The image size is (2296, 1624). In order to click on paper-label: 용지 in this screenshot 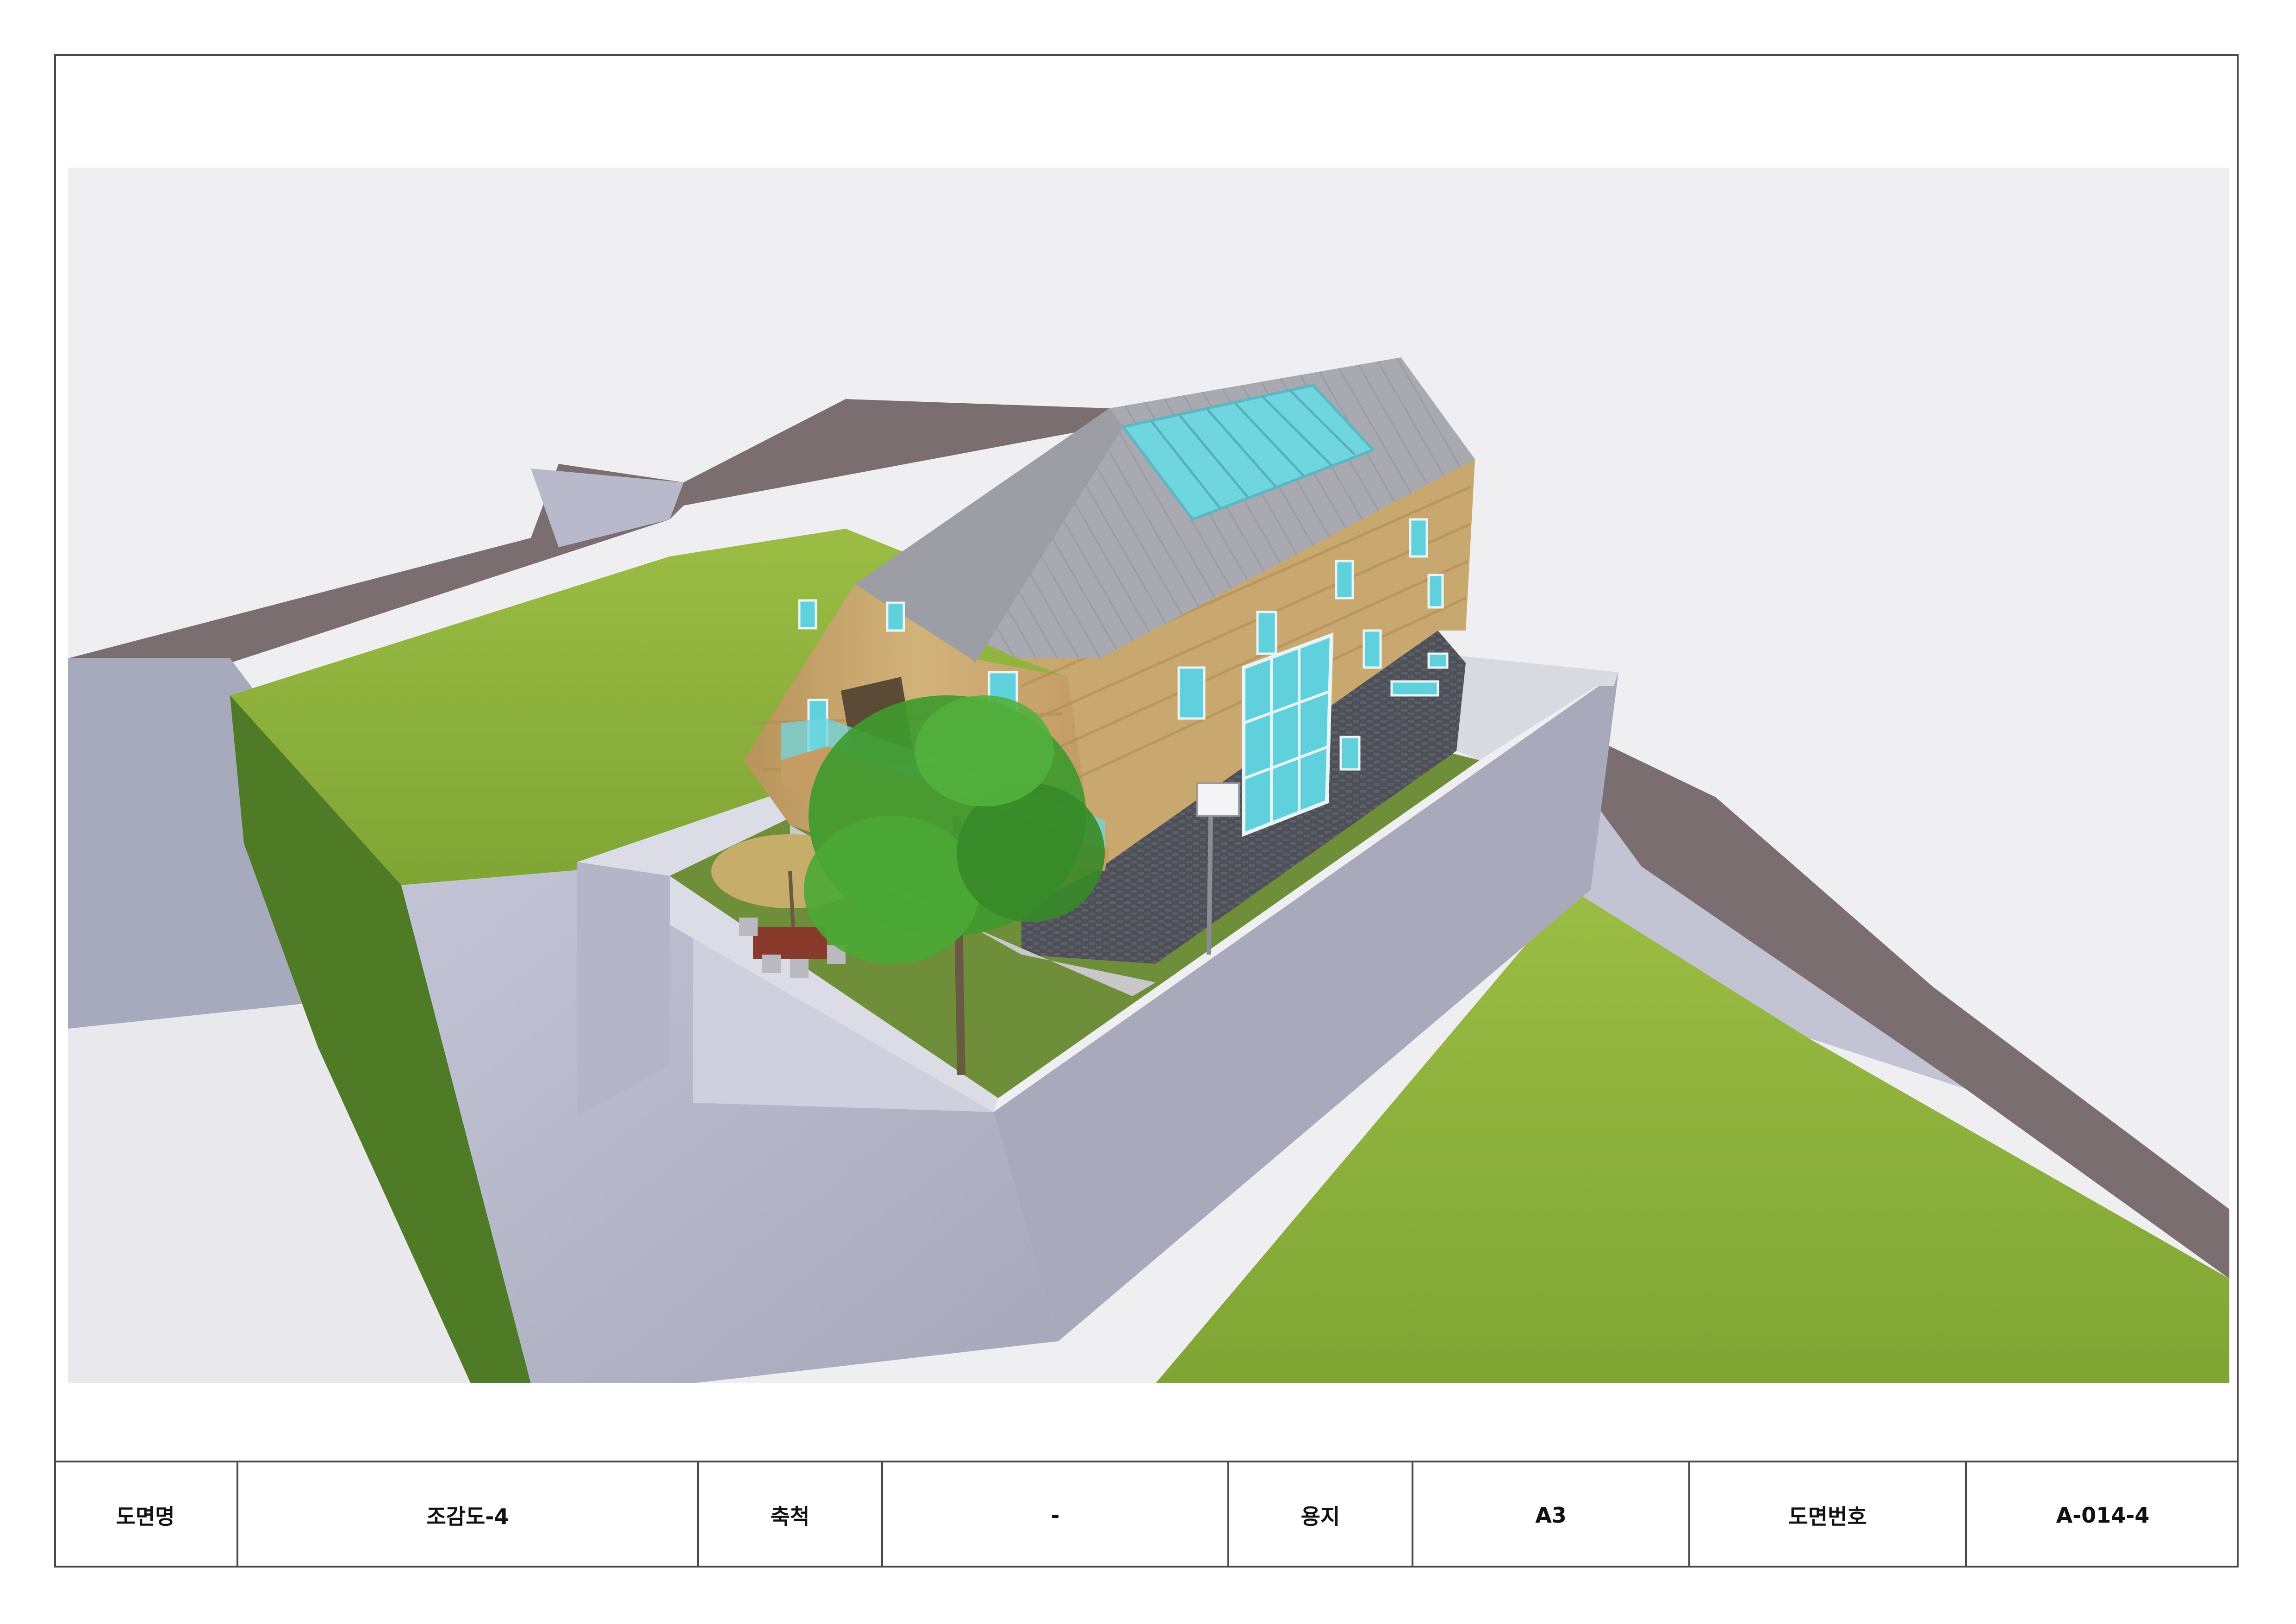, I will do `click(1321, 1515)`.